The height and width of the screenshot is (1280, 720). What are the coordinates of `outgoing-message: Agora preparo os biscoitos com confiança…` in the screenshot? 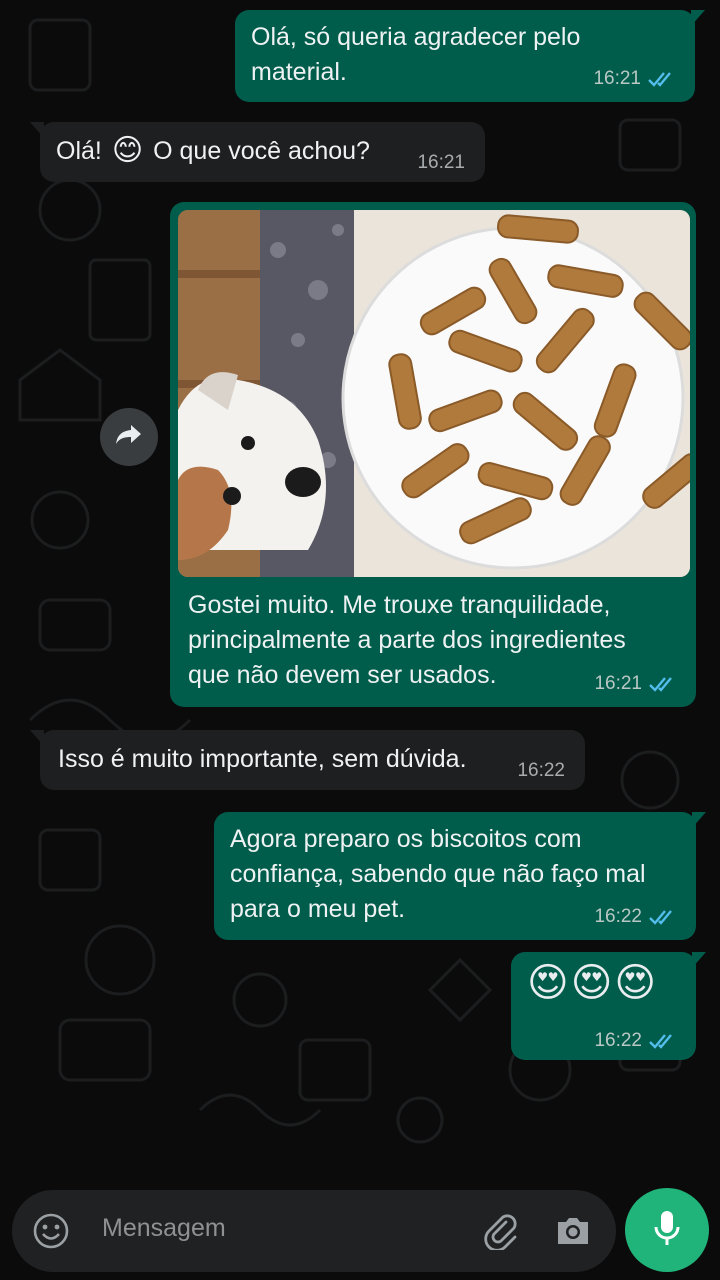 It's located at (460, 876).